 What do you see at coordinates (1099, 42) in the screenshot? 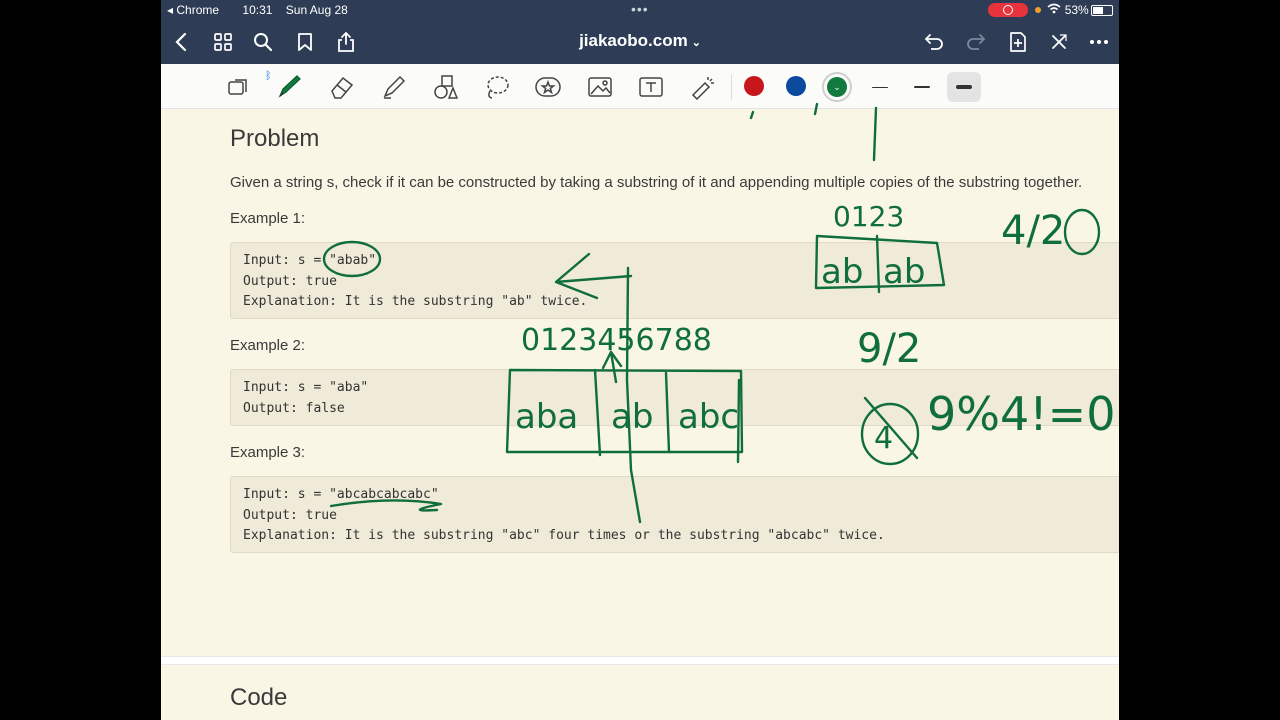
I see `more-icon` at bounding box center [1099, 42].